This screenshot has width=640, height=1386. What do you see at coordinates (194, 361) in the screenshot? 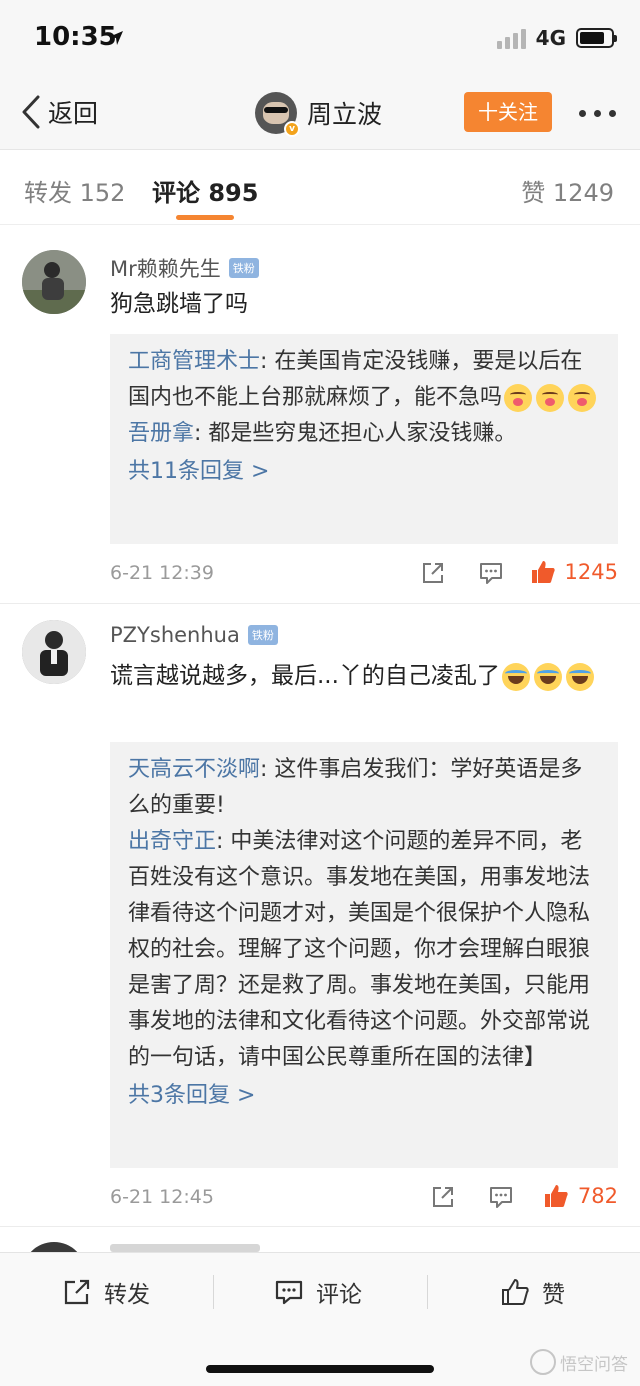
I see `reply-author: 工商管理术士` at bounding box center [194, 361].